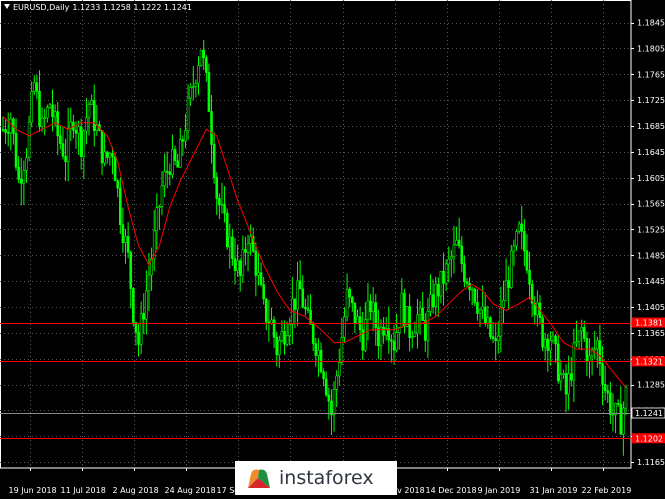 The width and height of the screenshot is (665, 499). What do you see at coordinates (83, 490) in the screenshot?
I see `time-tick-label: 11 Jul 2018` at bounding box center [83, 490].